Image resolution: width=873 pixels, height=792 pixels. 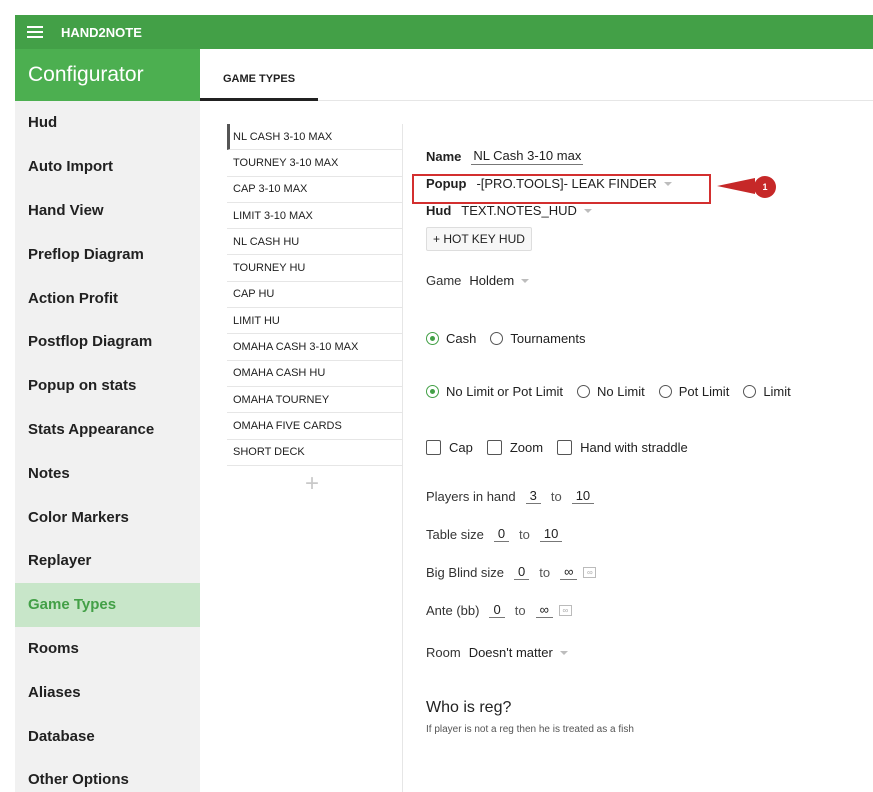 What do you see at coordinates (533, 496) in the screenshot?
I see `players-in-hand-min-input: 3` at bounding box center [533, 496].